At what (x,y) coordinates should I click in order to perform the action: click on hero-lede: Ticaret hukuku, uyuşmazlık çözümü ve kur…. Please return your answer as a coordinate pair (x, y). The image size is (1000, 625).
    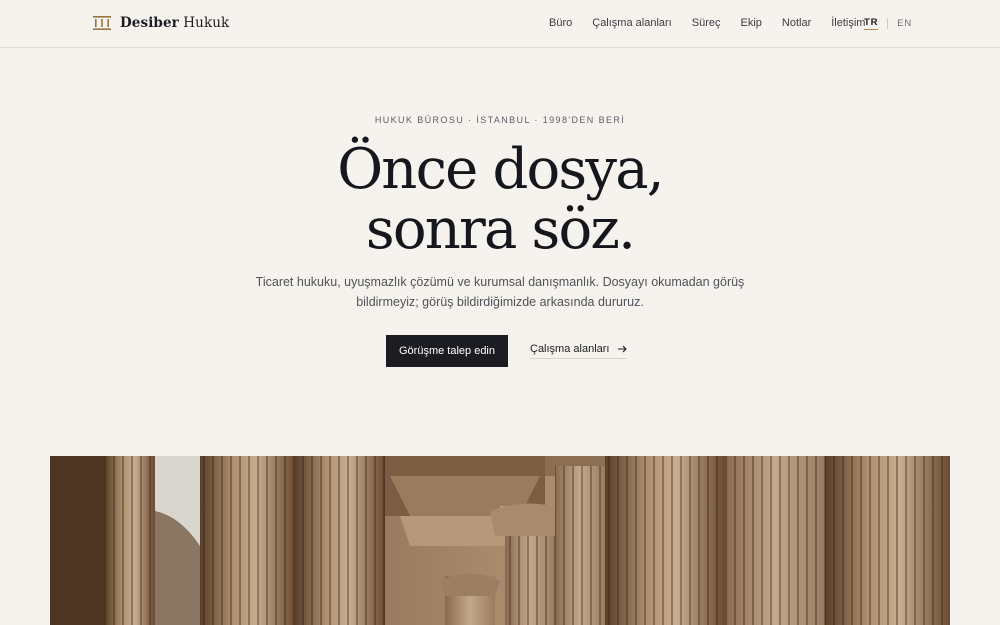
    Looking at the image, I should click on (500, 292).